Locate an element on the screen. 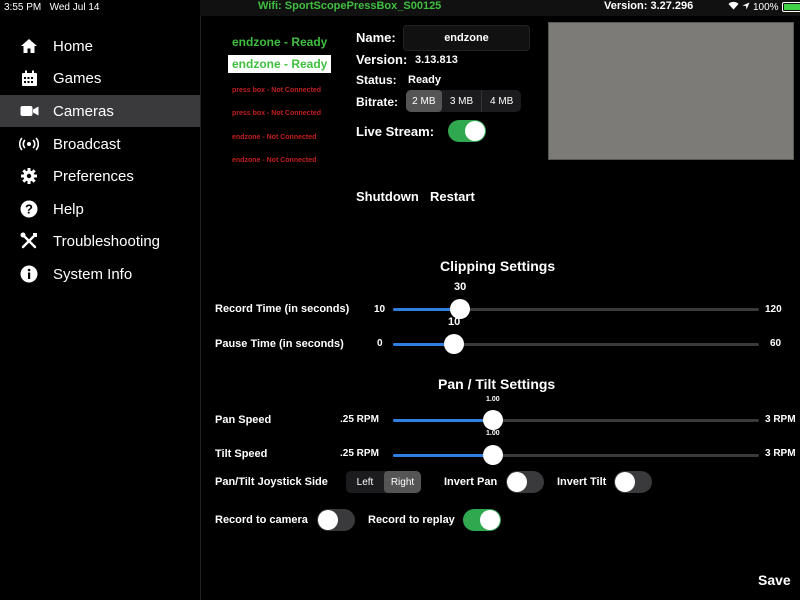 Image resolution: width=800 pixels, height=600 pixels. joystick-side-segmented-control: Left Right is located at coordinates (383, 482).